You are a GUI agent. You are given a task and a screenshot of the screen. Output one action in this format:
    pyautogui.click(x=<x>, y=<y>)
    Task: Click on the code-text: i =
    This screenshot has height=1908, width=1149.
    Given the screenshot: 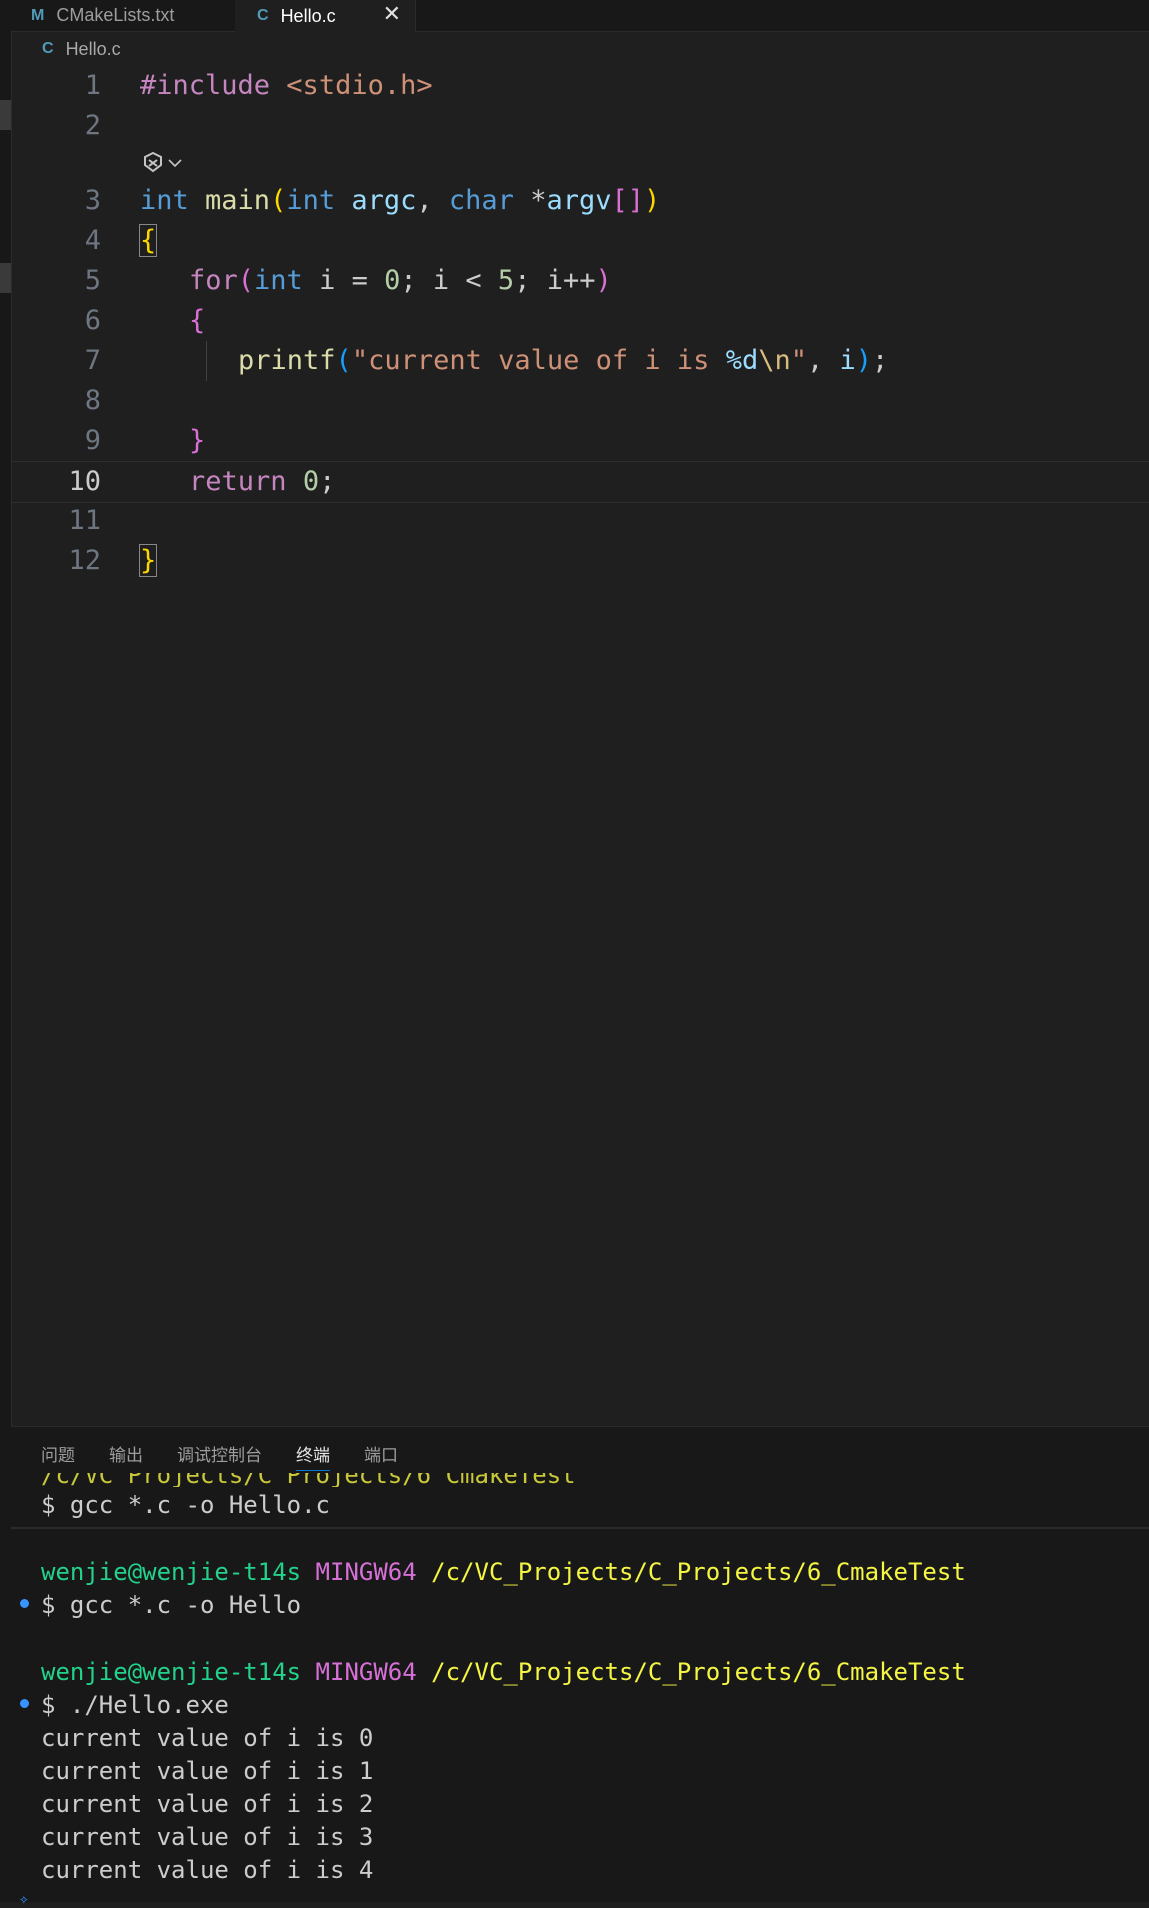 What is the action you would take?
    pyautogui.click(x=343, y=280)
    